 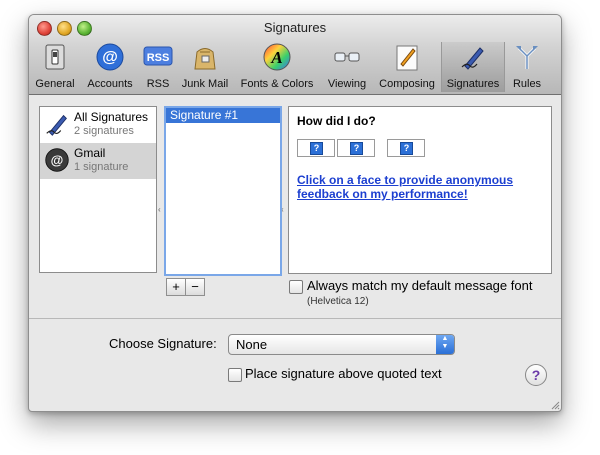 I want to click on general-switch-icon, so click(x=55, y=57).